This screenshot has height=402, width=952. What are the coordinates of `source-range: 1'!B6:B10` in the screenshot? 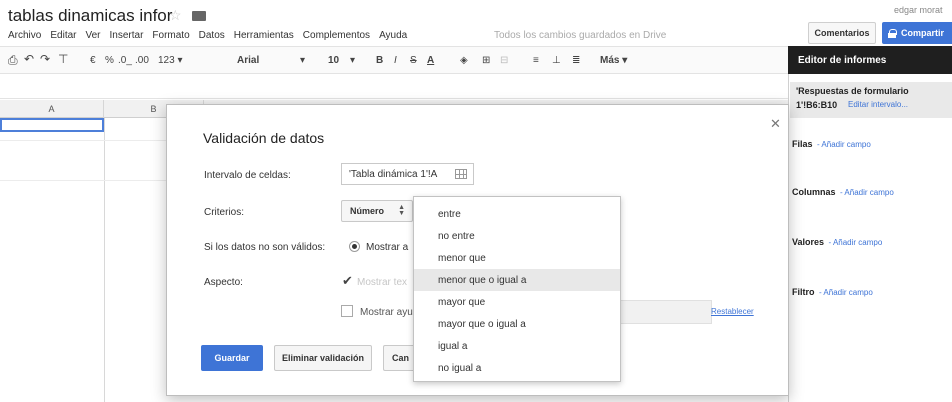 It's located at (817, 105).